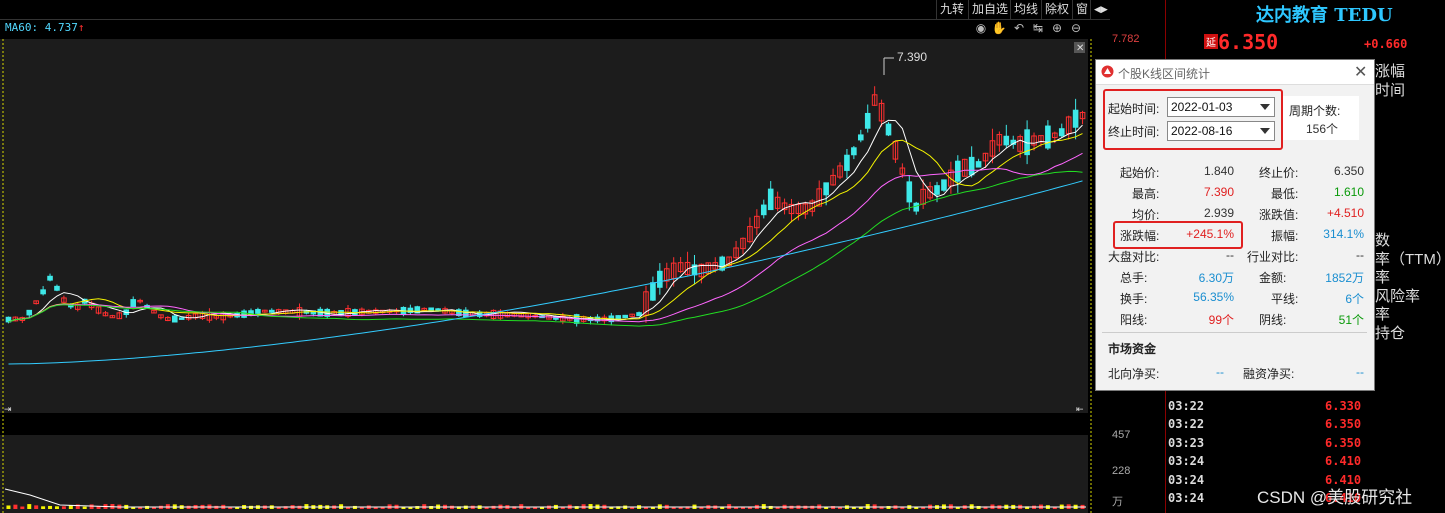 The image size is (1445, 513). What do you see at coordinates (1134, 278) in the screenshot?
I see `volume-label: 总手:` at bounding box center [1134, 278].